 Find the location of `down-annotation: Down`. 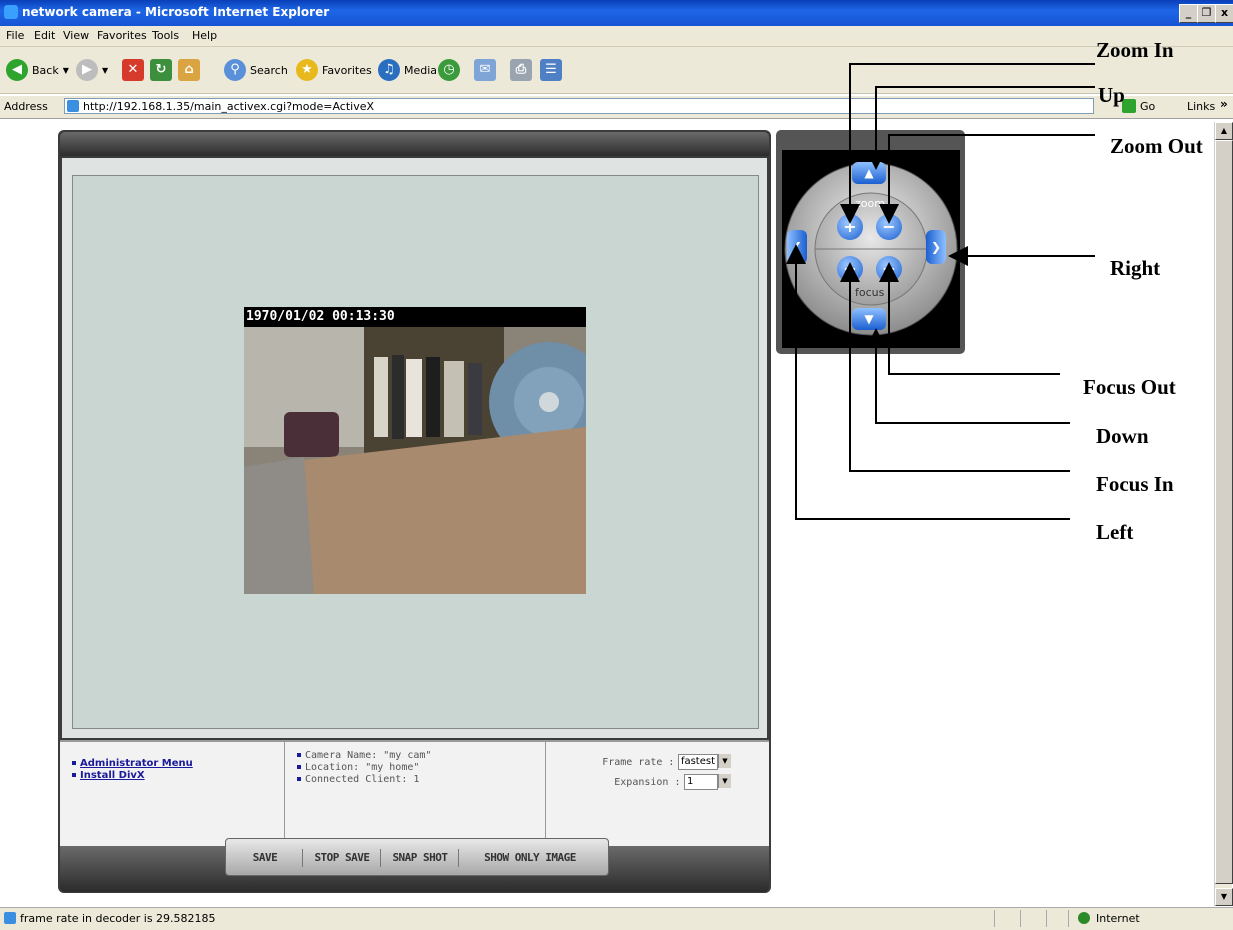

down-annotation: Down is located at coordinates (1122, 436).